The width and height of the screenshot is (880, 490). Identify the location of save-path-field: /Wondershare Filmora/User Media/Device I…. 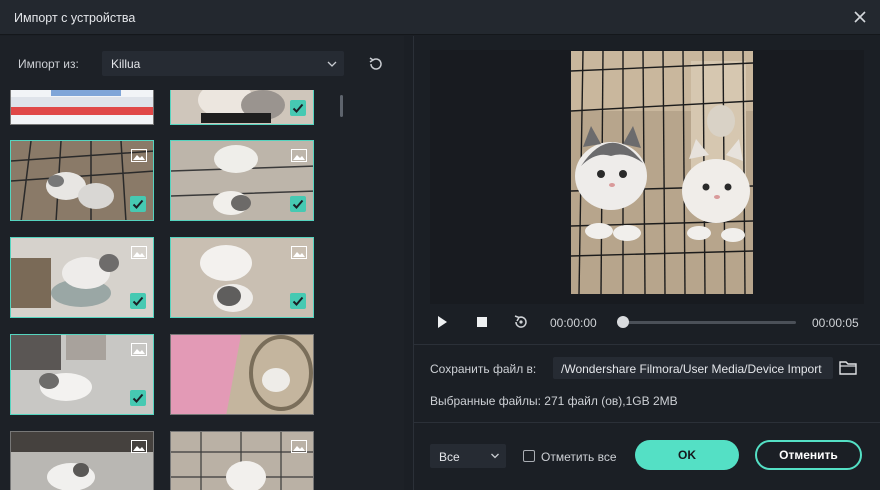
(693, 368).